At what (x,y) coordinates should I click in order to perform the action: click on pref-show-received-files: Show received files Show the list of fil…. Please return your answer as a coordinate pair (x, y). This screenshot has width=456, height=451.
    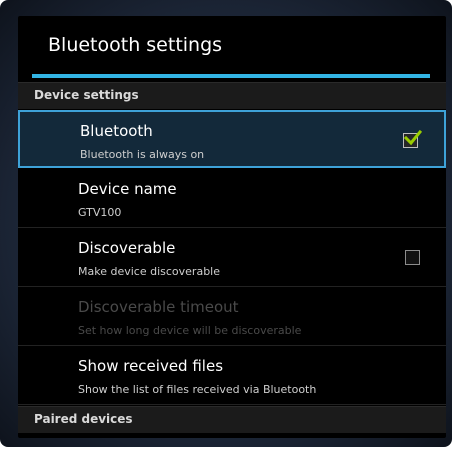
    Looking at the image, I should click on (232, 376).